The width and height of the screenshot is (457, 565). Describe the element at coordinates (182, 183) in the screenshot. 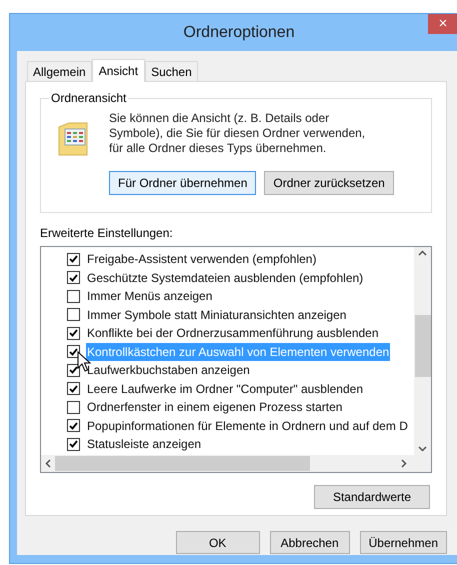

I see `folder-action-button: Für Ordner übernehmen` at that location.